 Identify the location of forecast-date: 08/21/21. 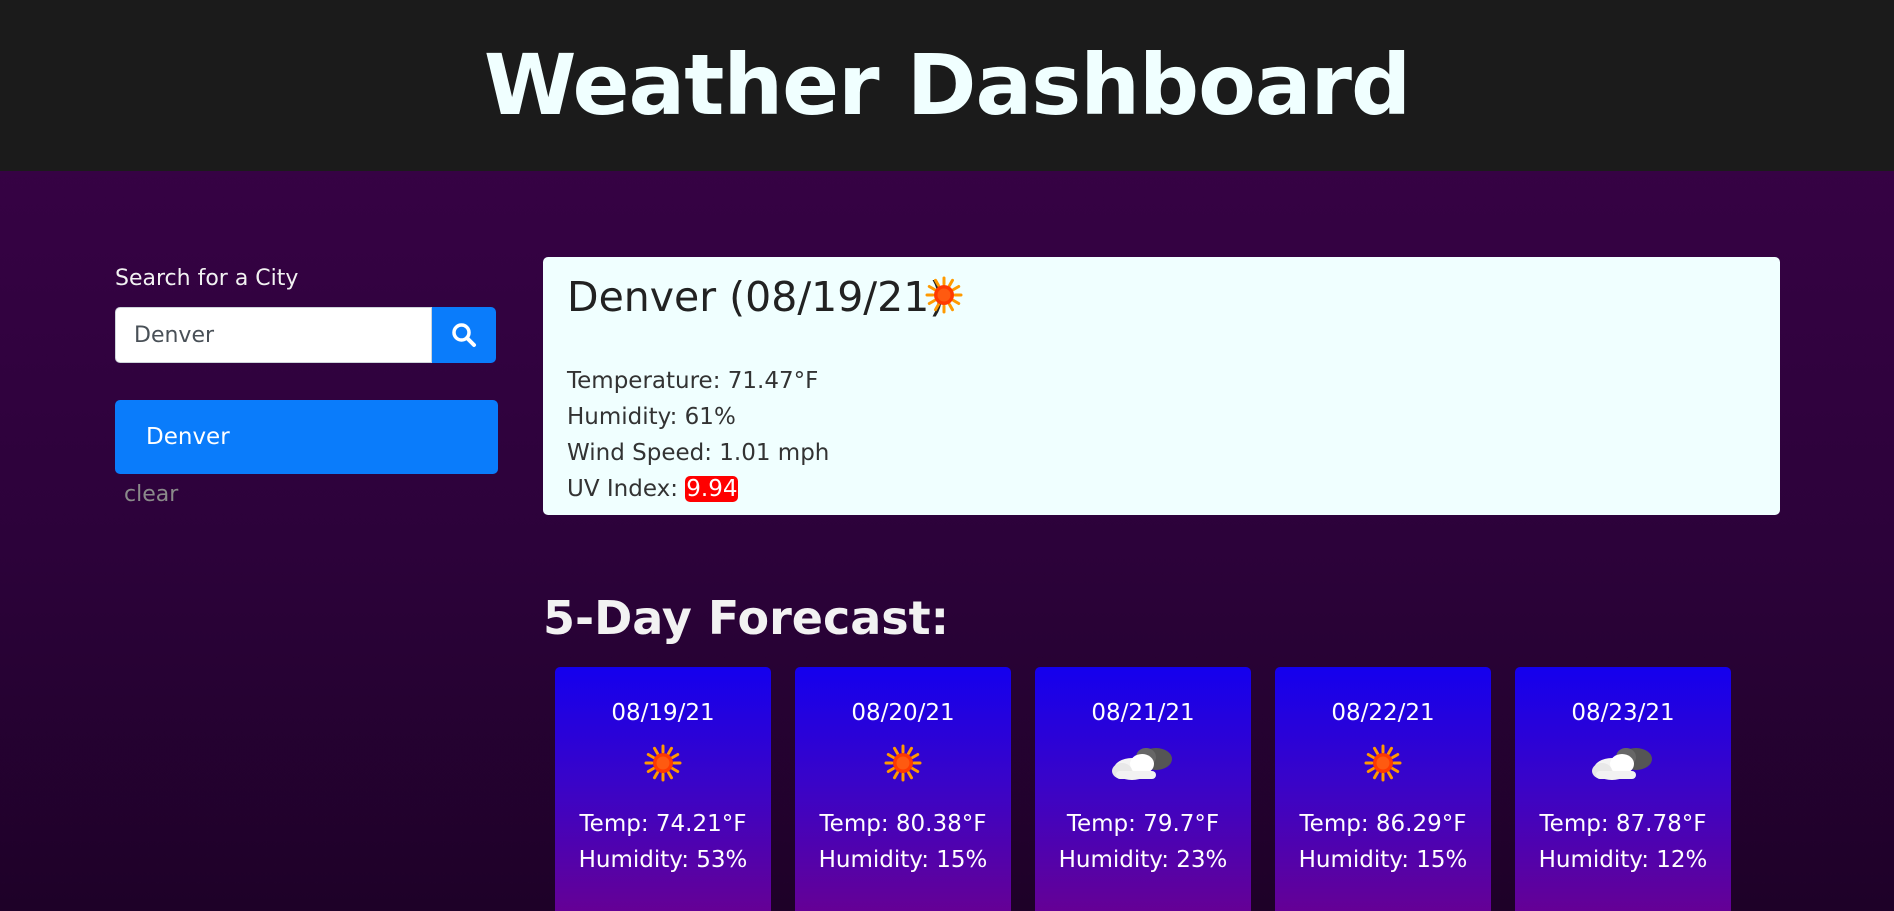
(1143, 713).